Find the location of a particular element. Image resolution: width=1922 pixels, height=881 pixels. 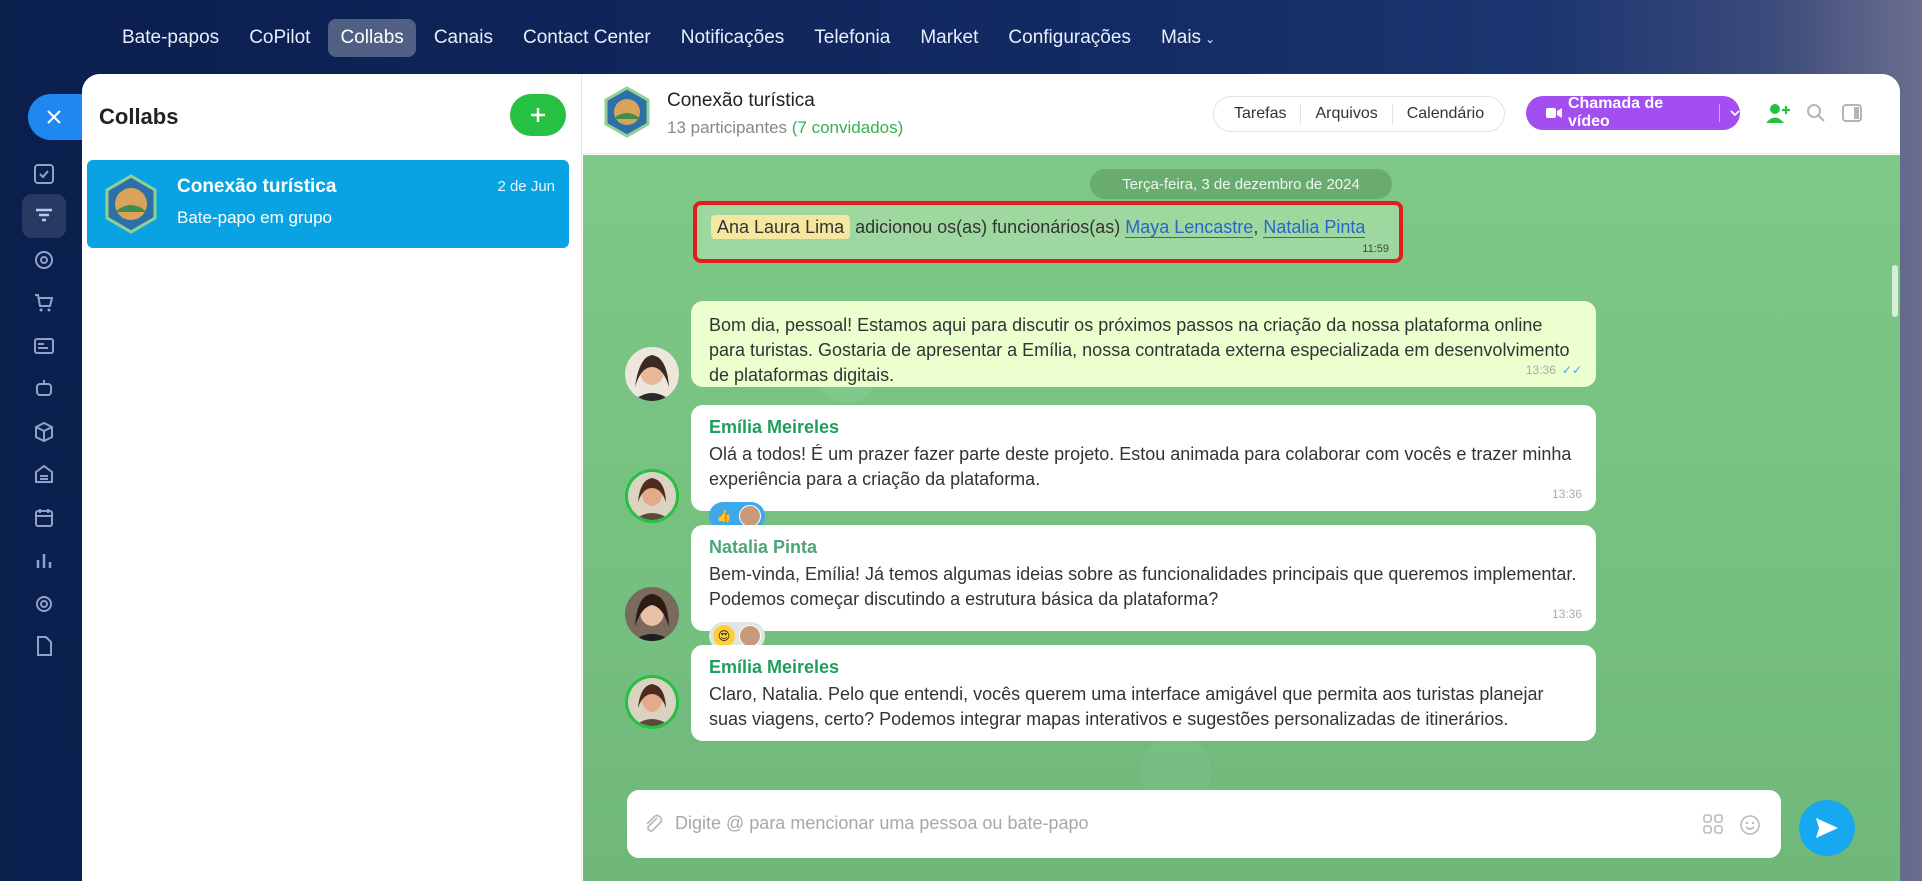

guests-count: (7 convidados) is located at coordinates (847, 127).